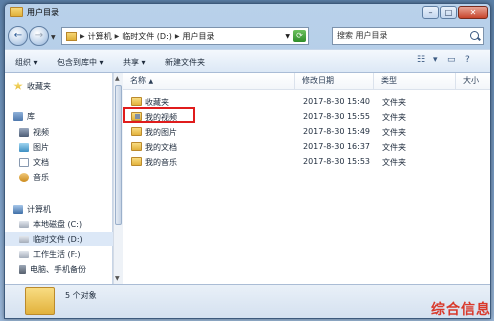 The width and height of the screenshot is (494, 321). I want to click on breadcrumb-computer: 计算机, so click(100, 36).